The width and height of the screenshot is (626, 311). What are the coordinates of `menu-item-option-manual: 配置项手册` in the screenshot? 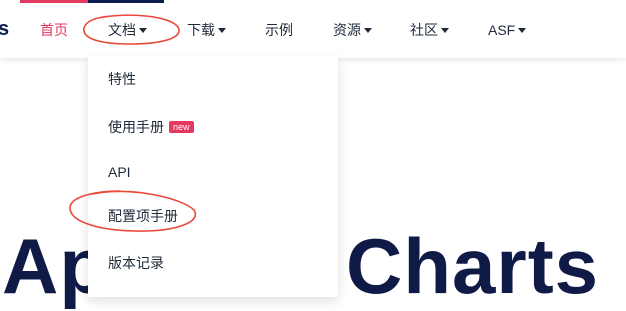 It's located at (143, 216).